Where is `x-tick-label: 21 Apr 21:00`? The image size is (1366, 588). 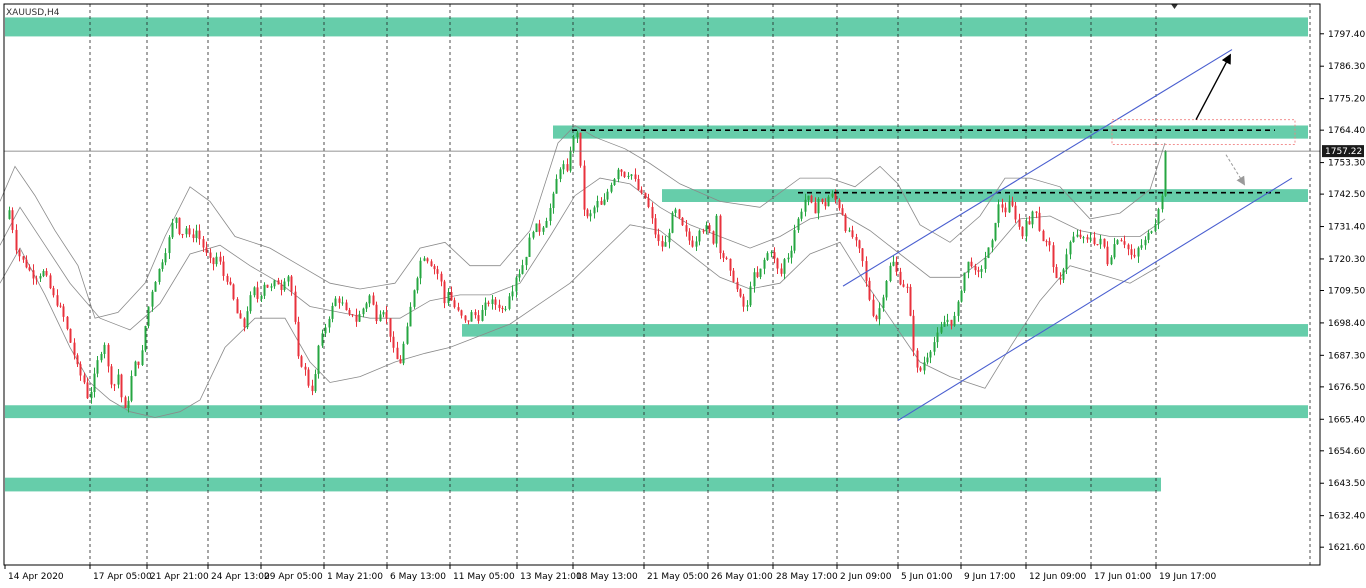
x-tick-label: 21 Apr 21:00 is located at coordinates (179, 577).